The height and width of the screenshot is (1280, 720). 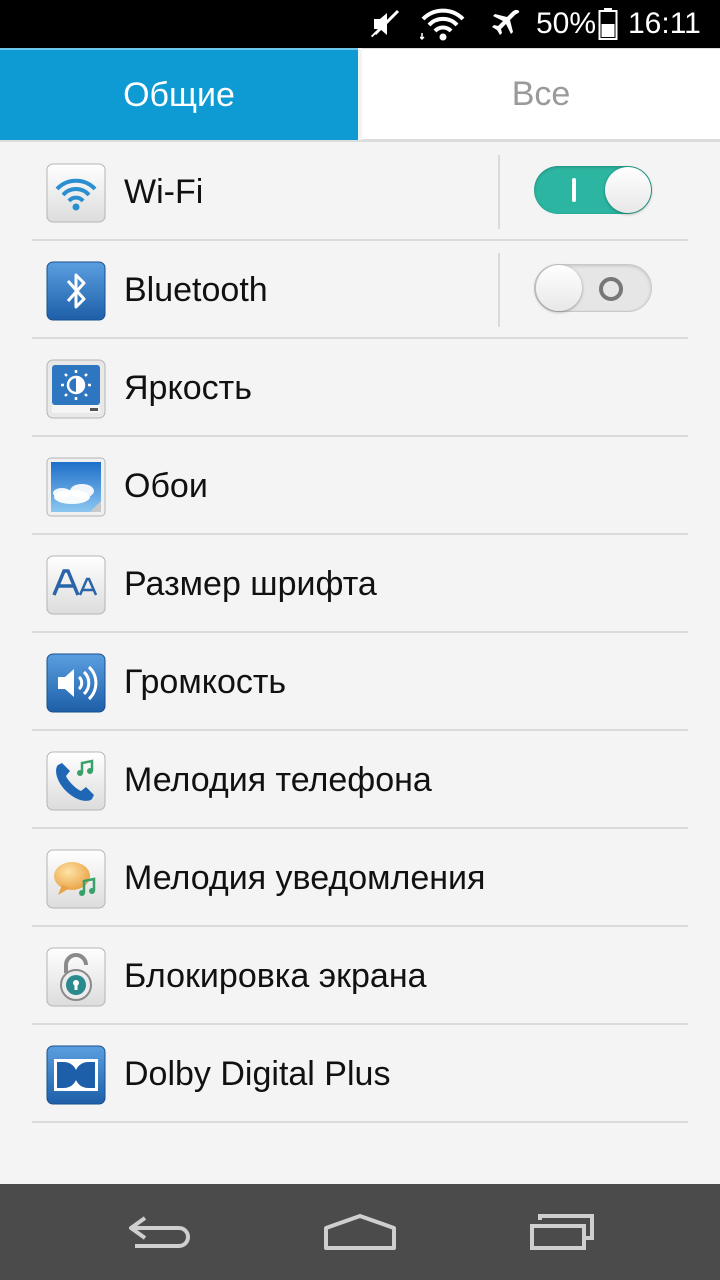 I want to click on screen-lock-icon, so click(x=76, y=977).